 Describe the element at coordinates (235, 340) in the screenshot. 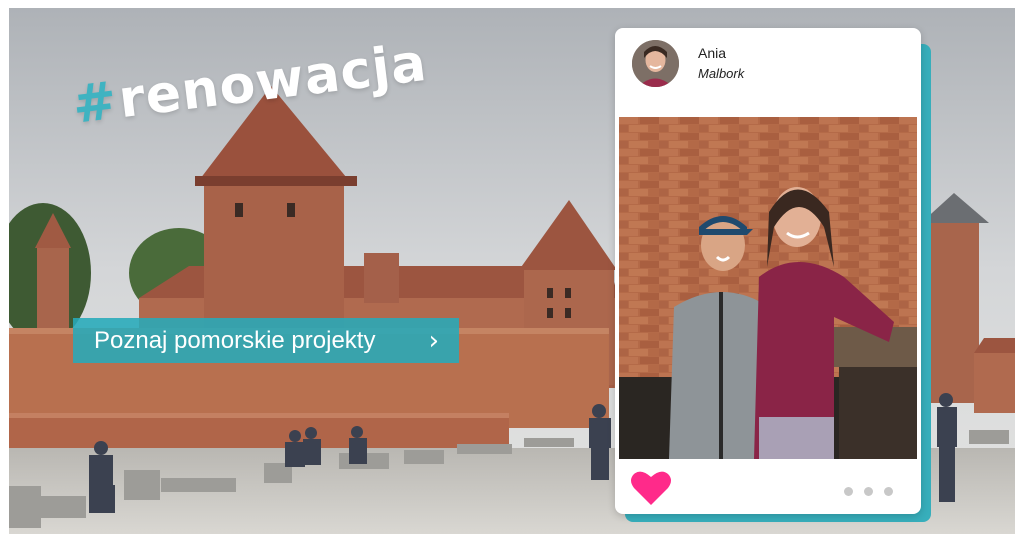

I see `explore-projects-label: Poznaj pomorskie projekty` at that location.